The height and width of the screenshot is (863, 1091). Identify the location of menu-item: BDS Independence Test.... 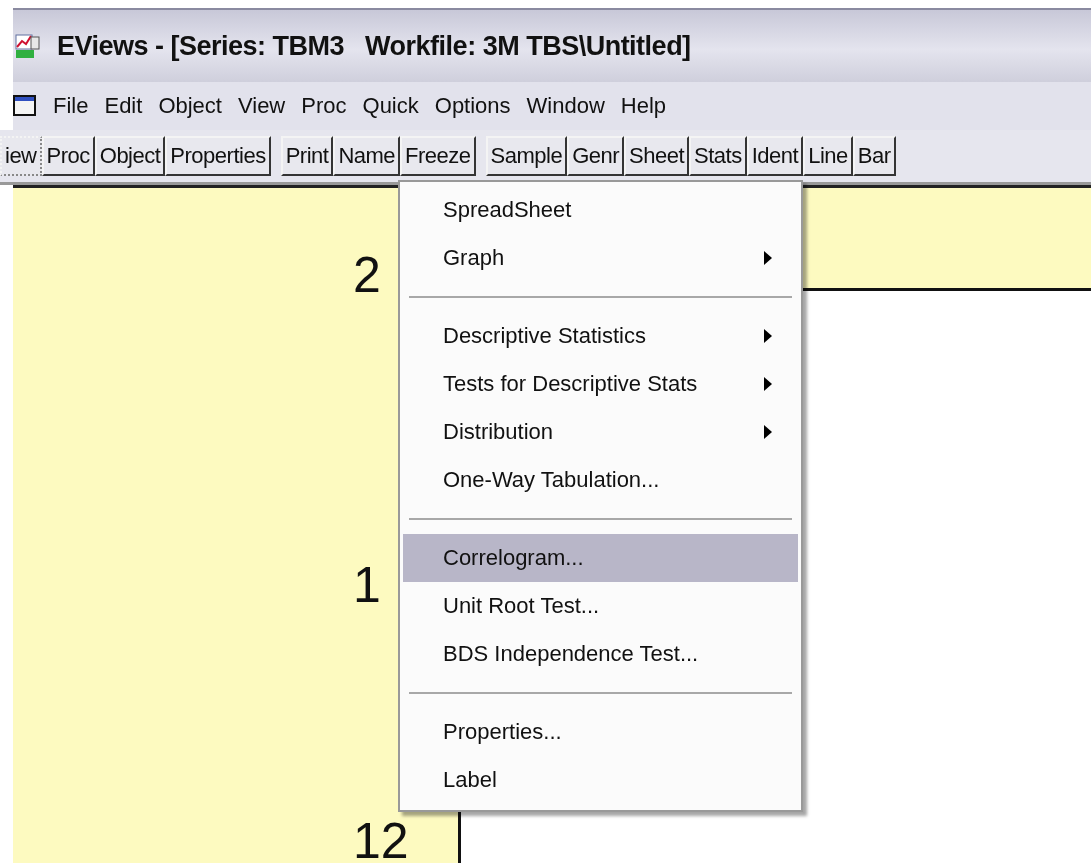
(600, 654).